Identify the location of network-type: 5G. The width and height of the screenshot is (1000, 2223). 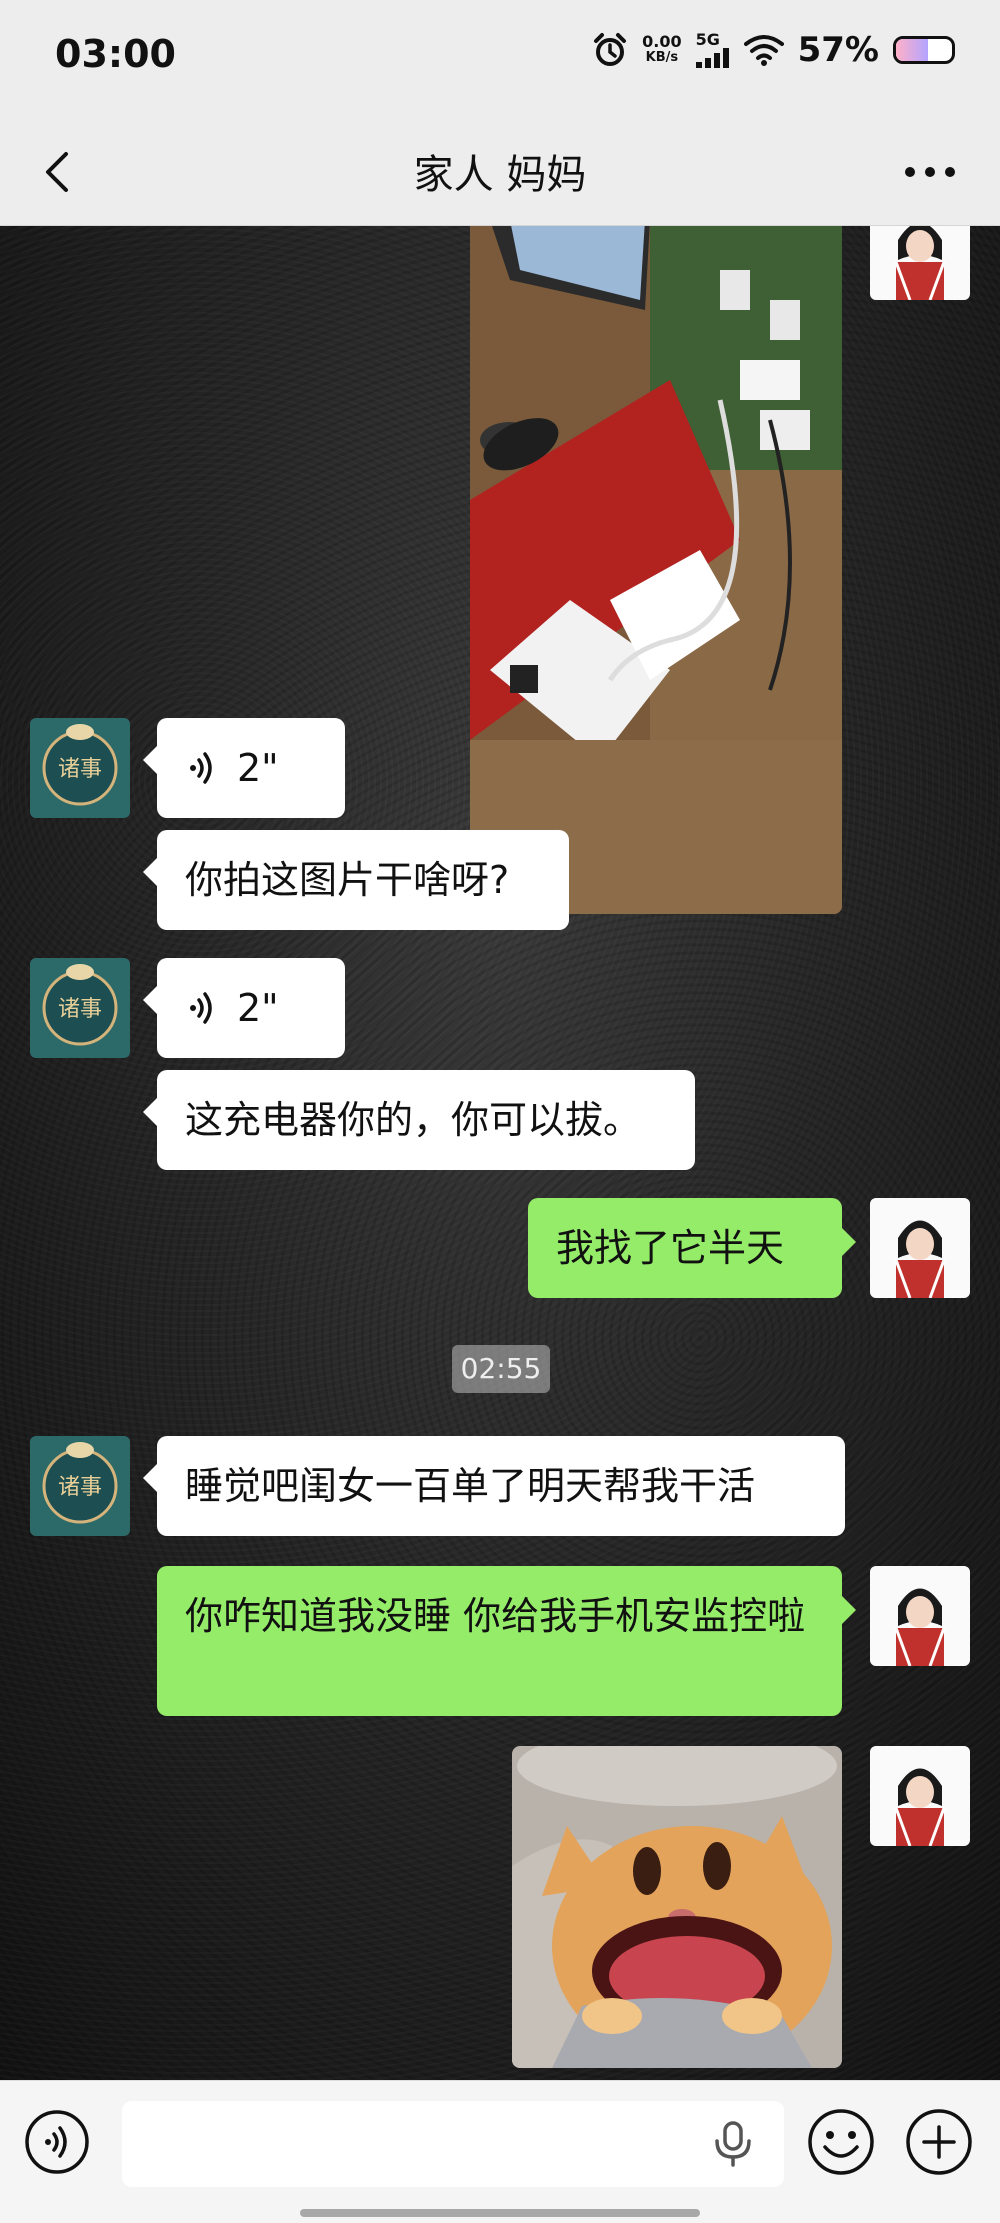
(707, 39).